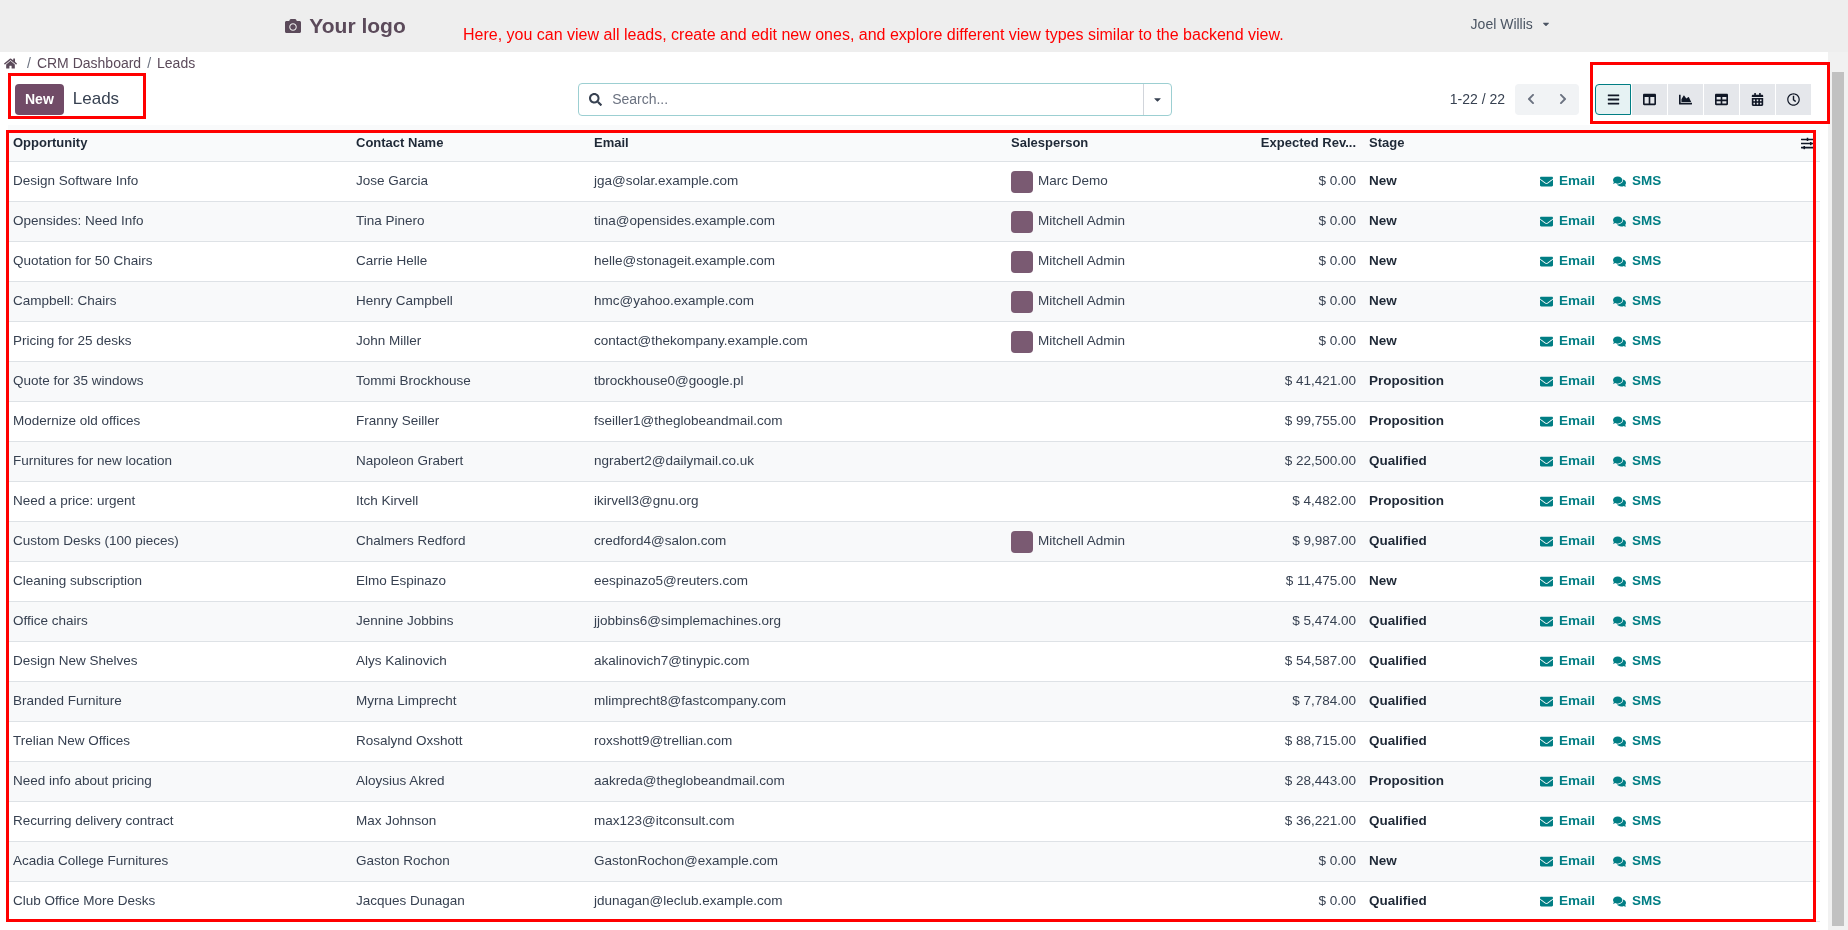 The height and width of the screenshot is (930, 1848). What do you see at coordinates (1563, 99) in the screenshot?
I see `chevron-right-icon` at bounding box center [1563, 99].